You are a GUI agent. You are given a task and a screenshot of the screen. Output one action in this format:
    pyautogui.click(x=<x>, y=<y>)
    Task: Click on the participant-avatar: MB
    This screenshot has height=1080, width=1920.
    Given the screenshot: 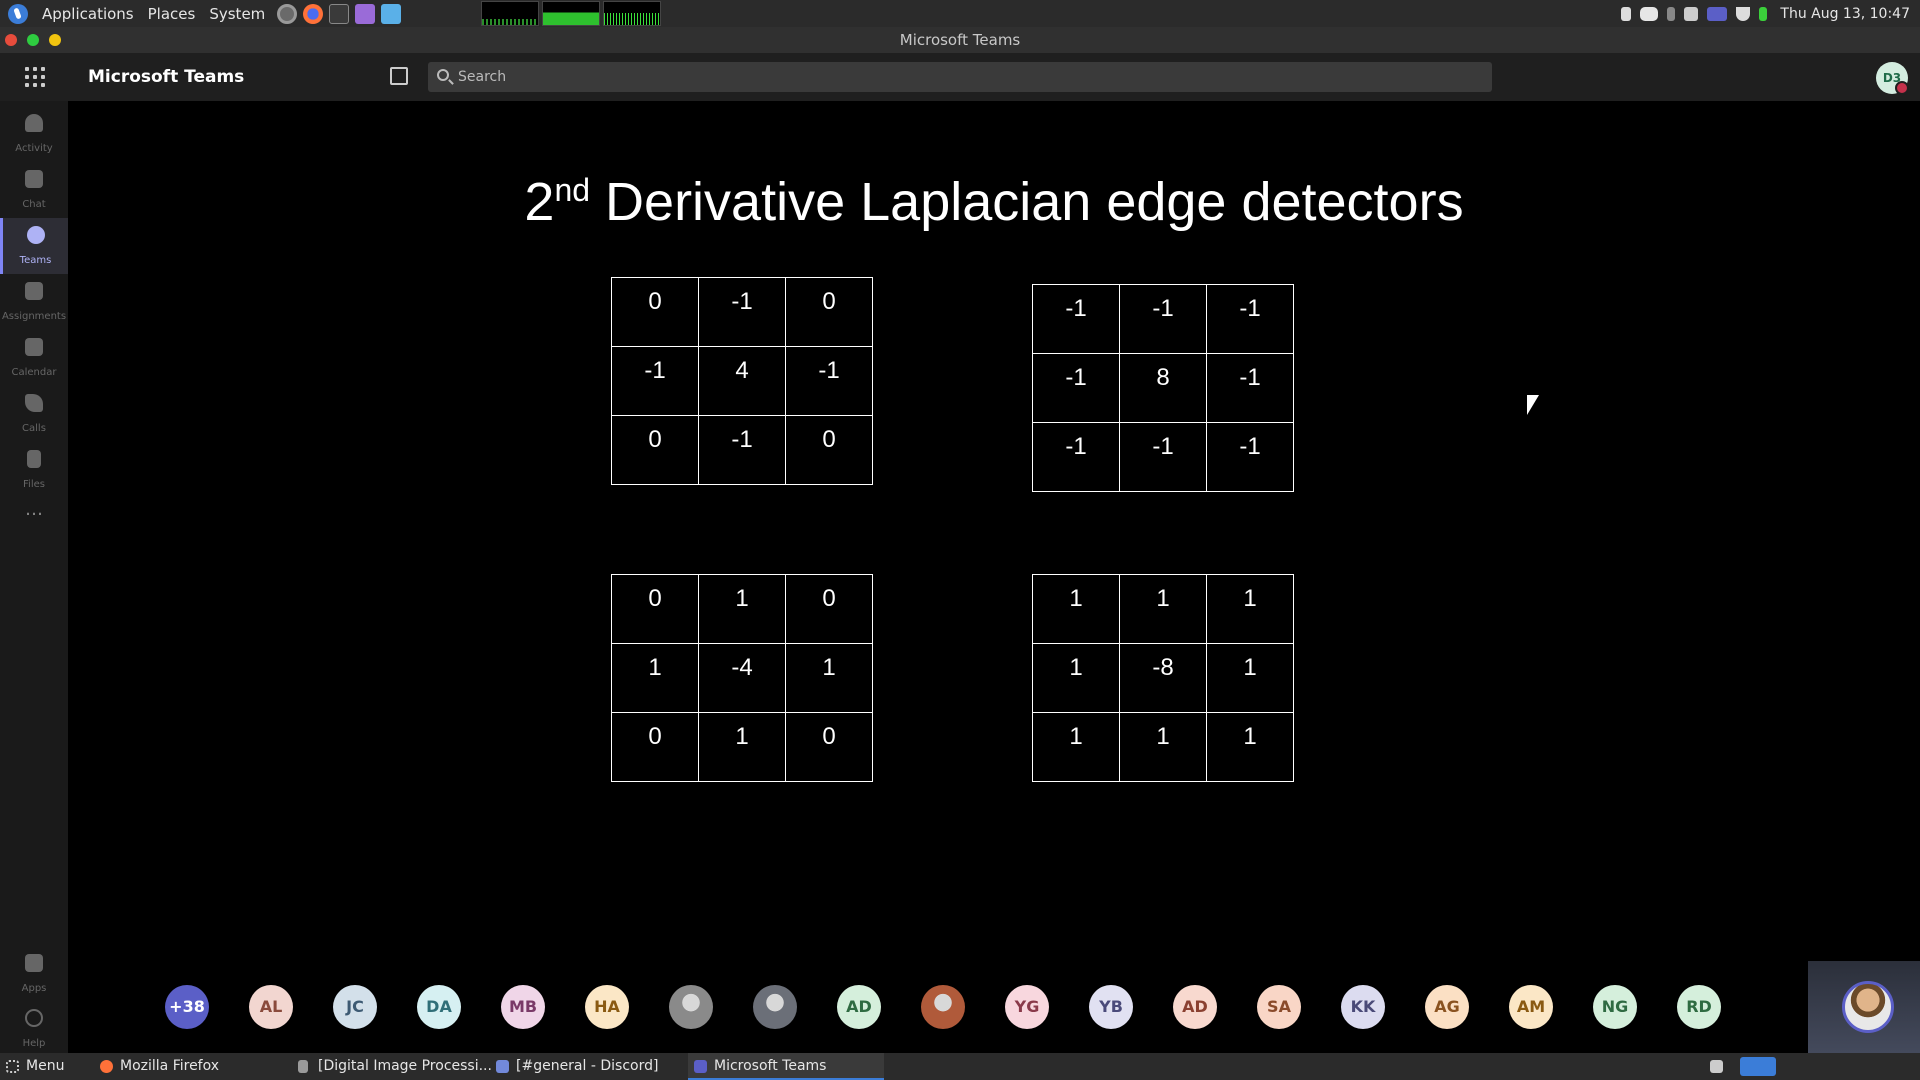 What is the action you would take?
    pyautogui.click(x=523, y=1007)
    